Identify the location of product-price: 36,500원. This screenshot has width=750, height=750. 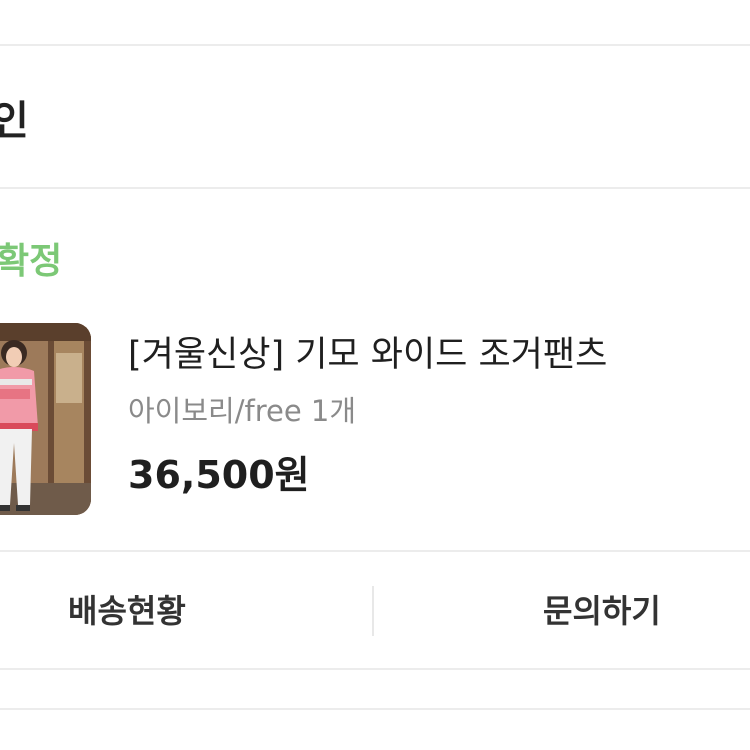
(219, 475).